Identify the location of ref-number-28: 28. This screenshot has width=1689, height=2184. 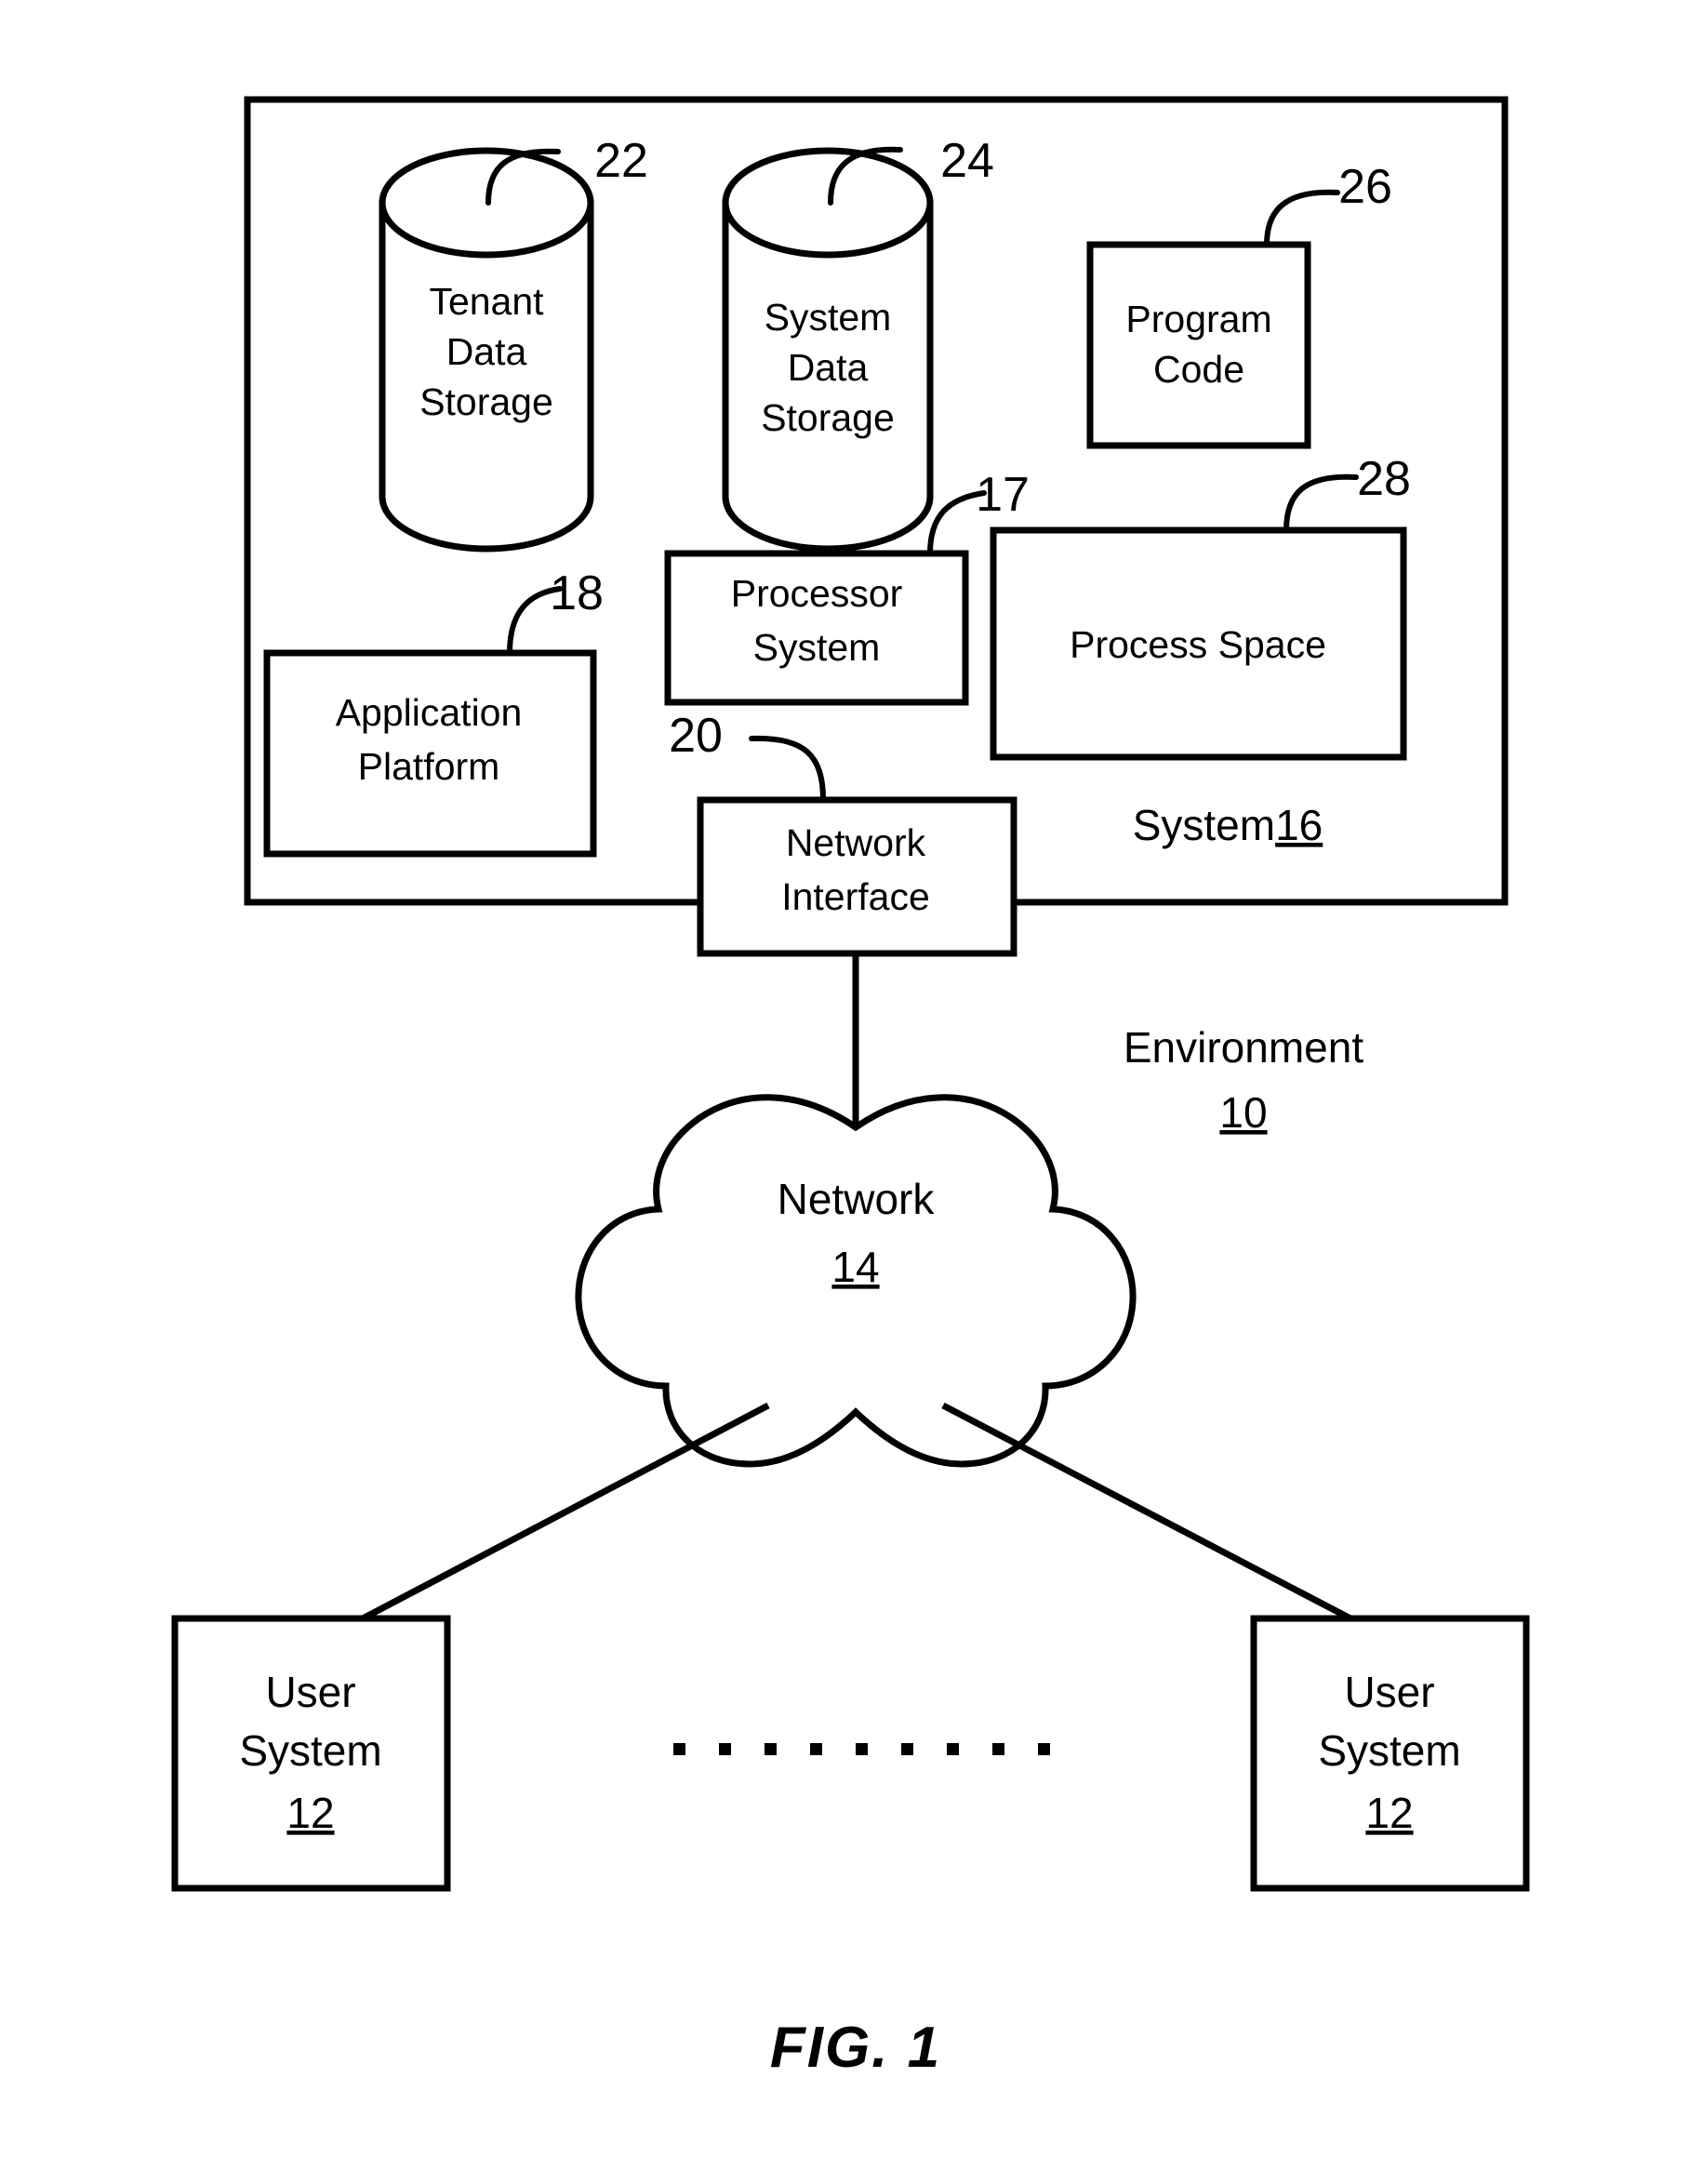
(1384, 479).